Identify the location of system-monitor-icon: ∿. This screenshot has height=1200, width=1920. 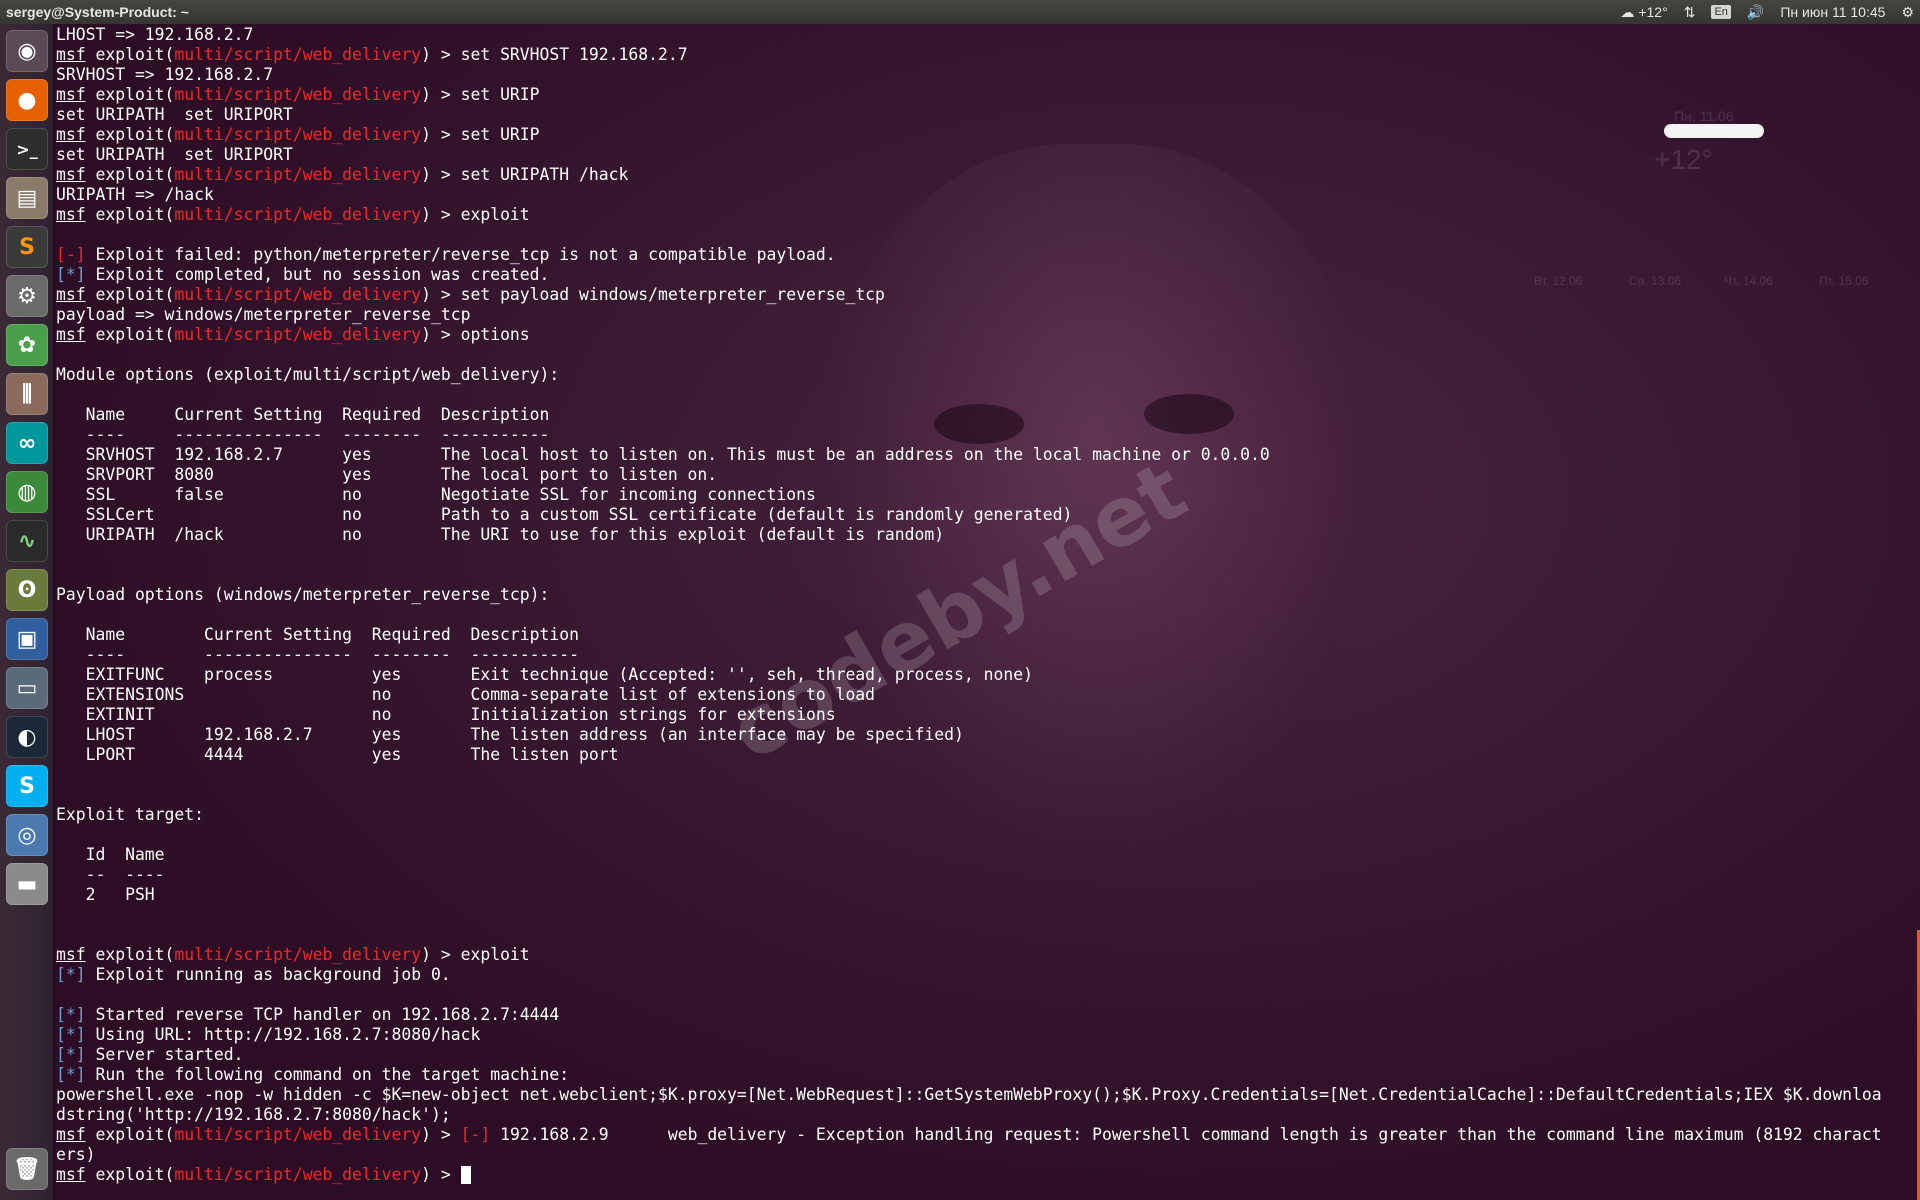
(27, 541).